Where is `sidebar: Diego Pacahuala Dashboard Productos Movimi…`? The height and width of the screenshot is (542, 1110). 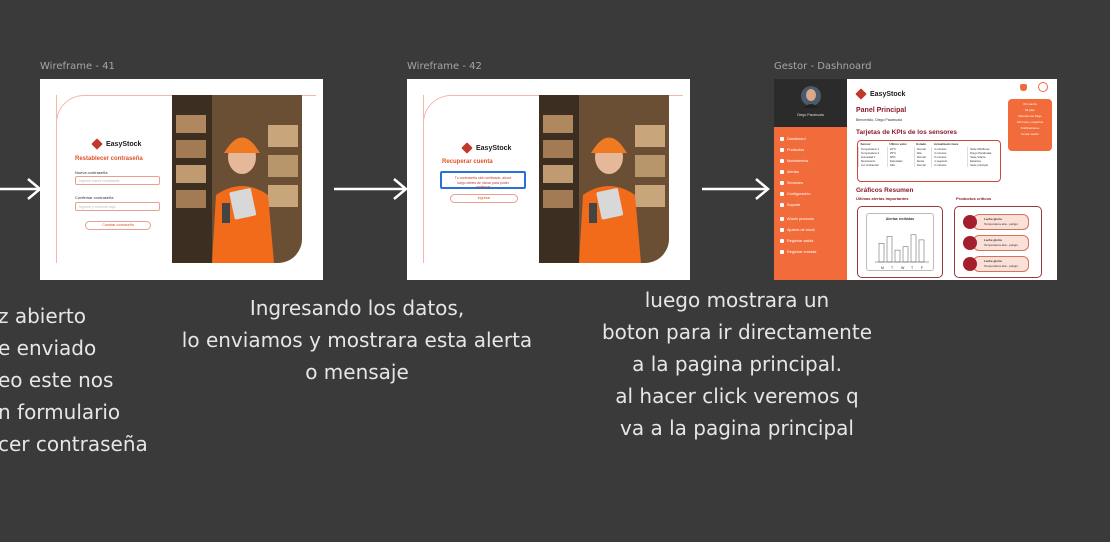 sidebar: Diego Pacahuala Dashboard Productos Movimi… is located at coordinates (810, 179).